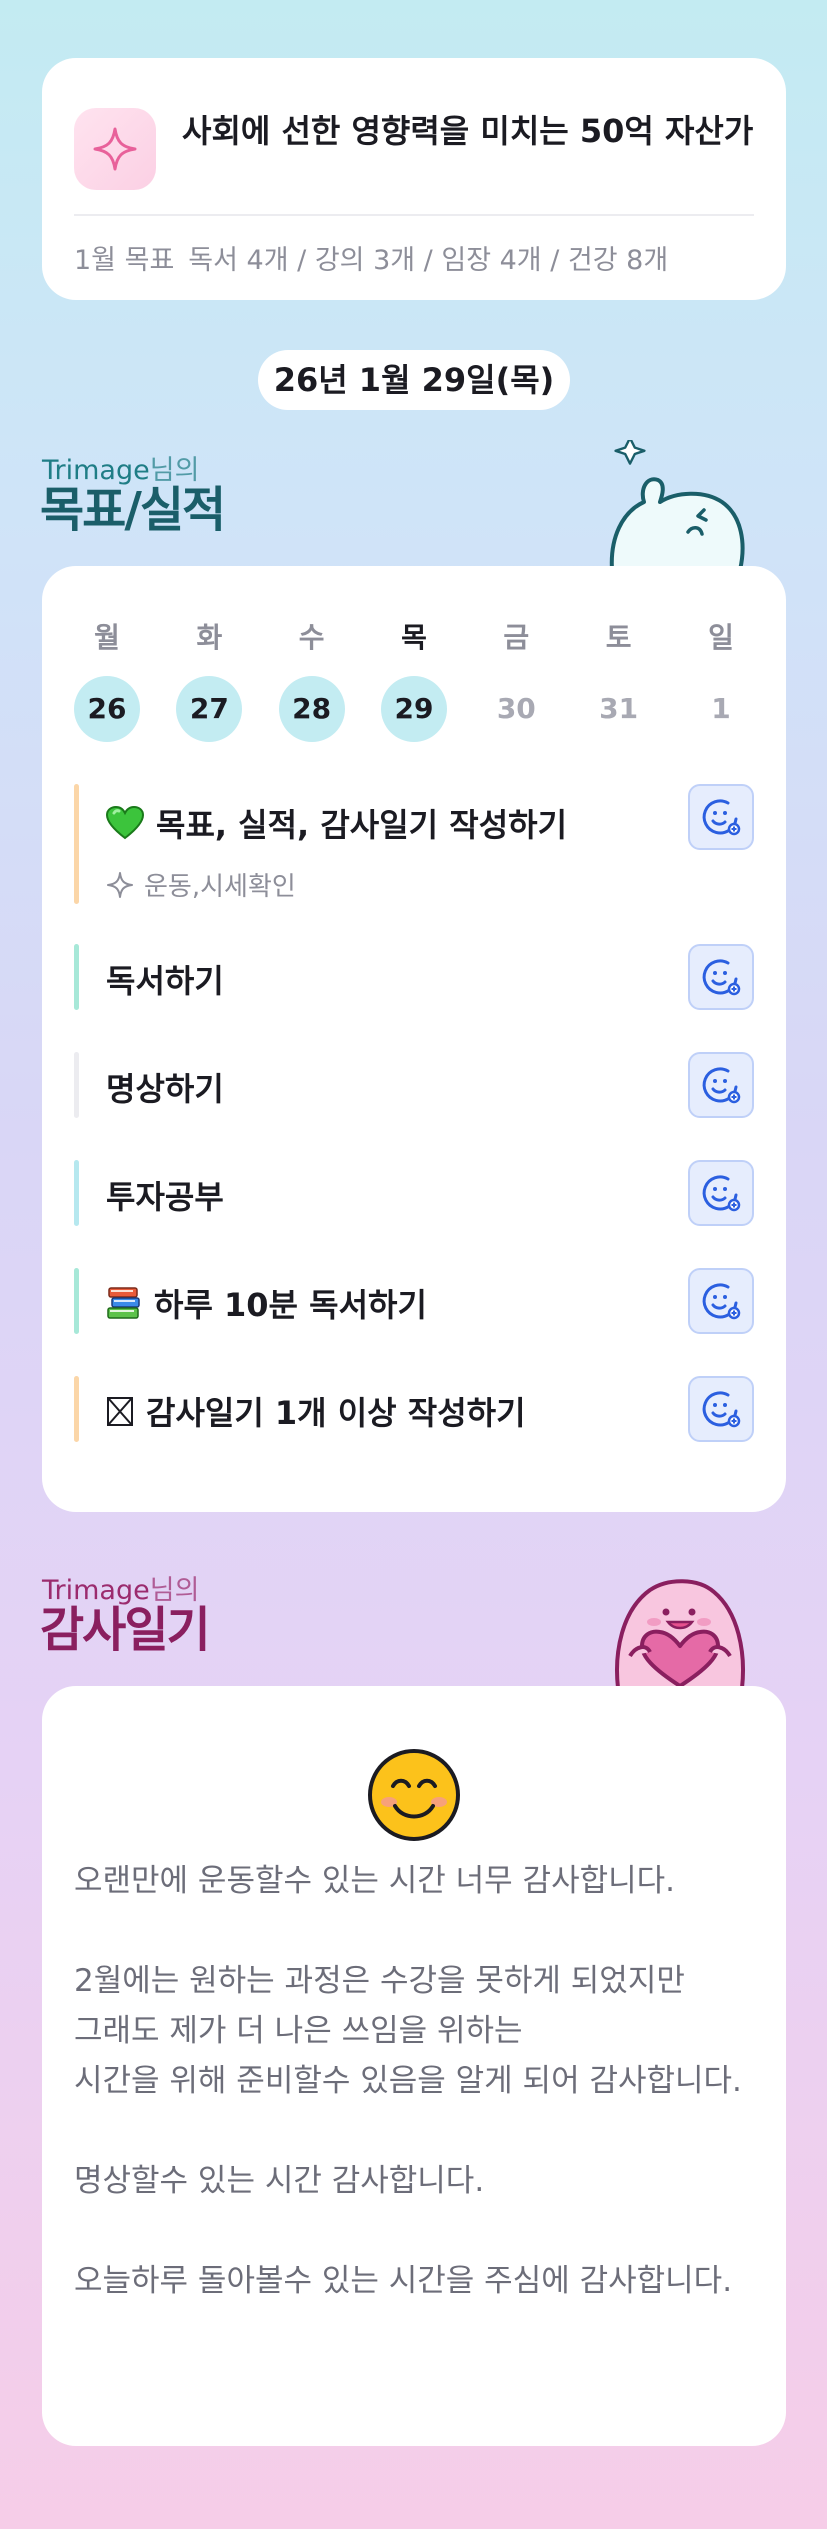  I want to click on task-label: 독서하기, so click(165, 981).